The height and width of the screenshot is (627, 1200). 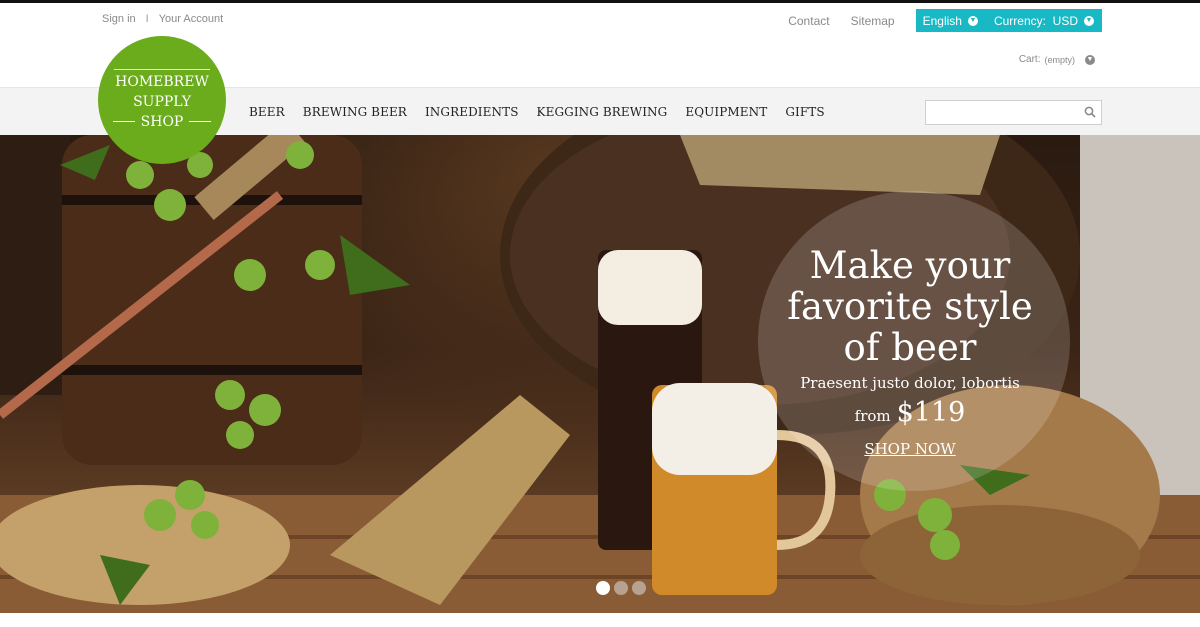 What do you see at coordinates (942, 20) in the screenshot?
I see `language-value: English` at bounding box center [942, 20].